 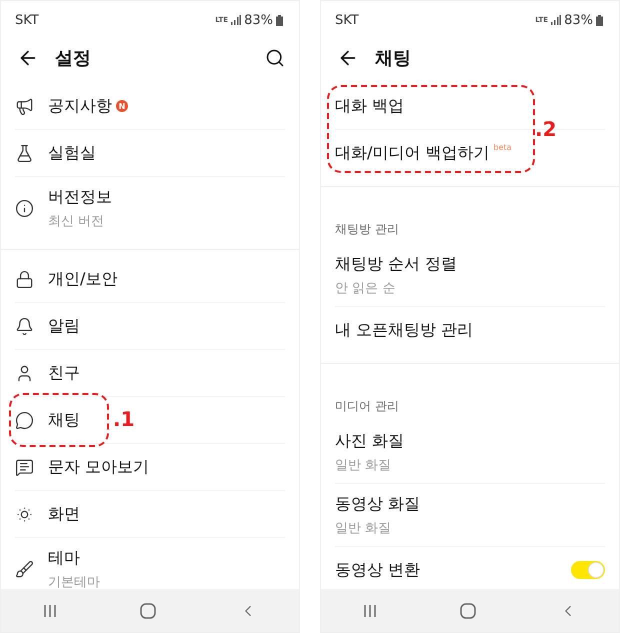 I want to click on beta-tag: beta, so click(x=502, y=147).